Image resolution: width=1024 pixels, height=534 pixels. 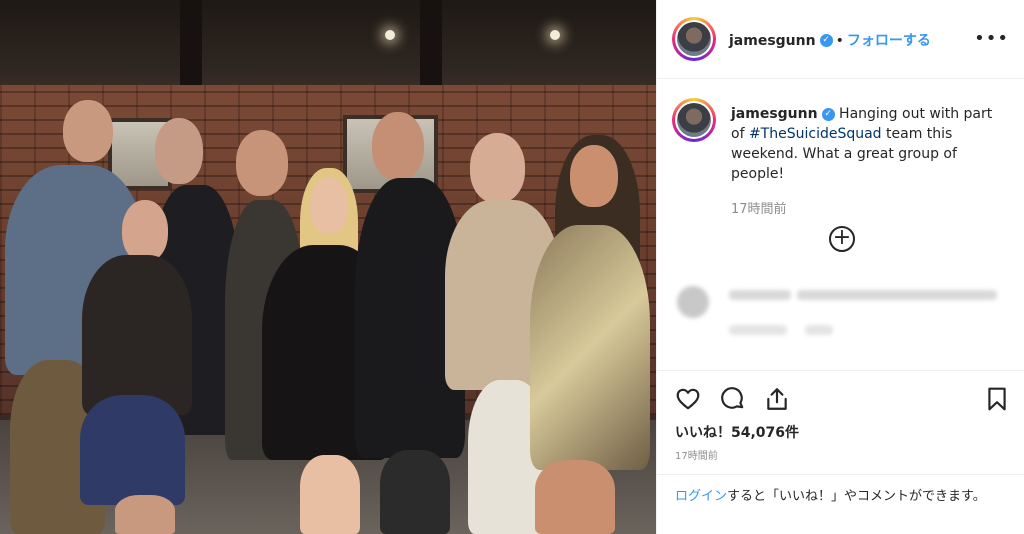 I want to click on ceiling, so click(x=328, y=47).